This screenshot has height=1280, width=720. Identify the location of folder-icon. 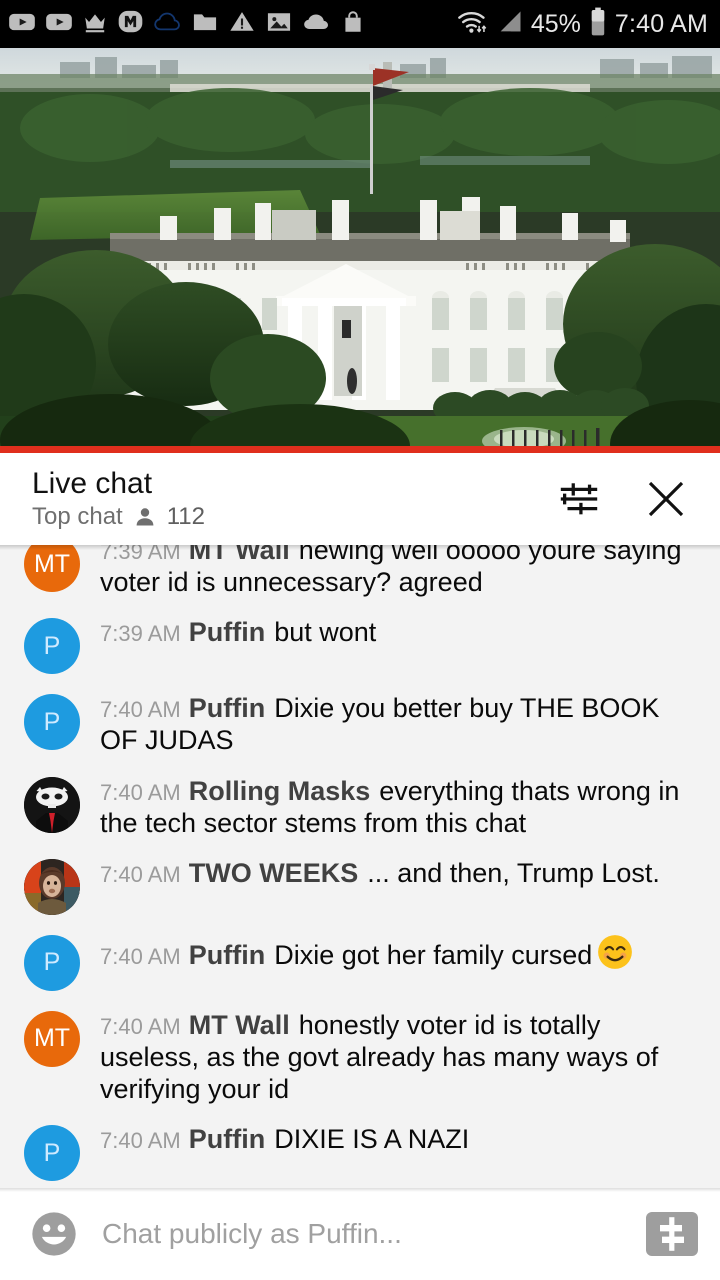
(205, 24).